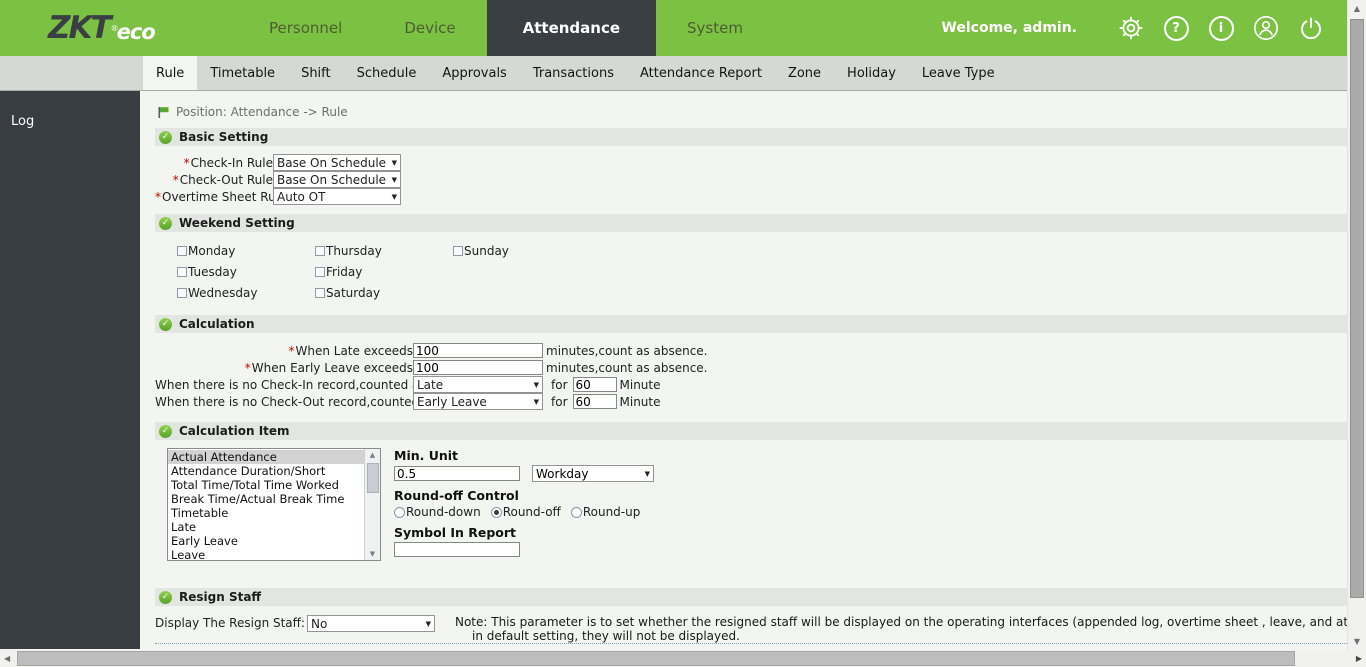  I want to click on overtime-sheet-rule-row: *Overtime Sheet Rule Auto OT ▼, so click(751, 196).